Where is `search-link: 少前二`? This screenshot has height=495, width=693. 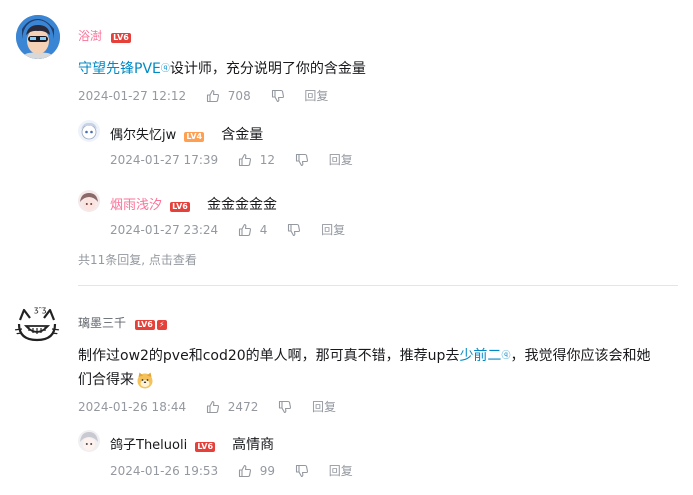 search-link: 少前二 is located at coordinates (480, 356).